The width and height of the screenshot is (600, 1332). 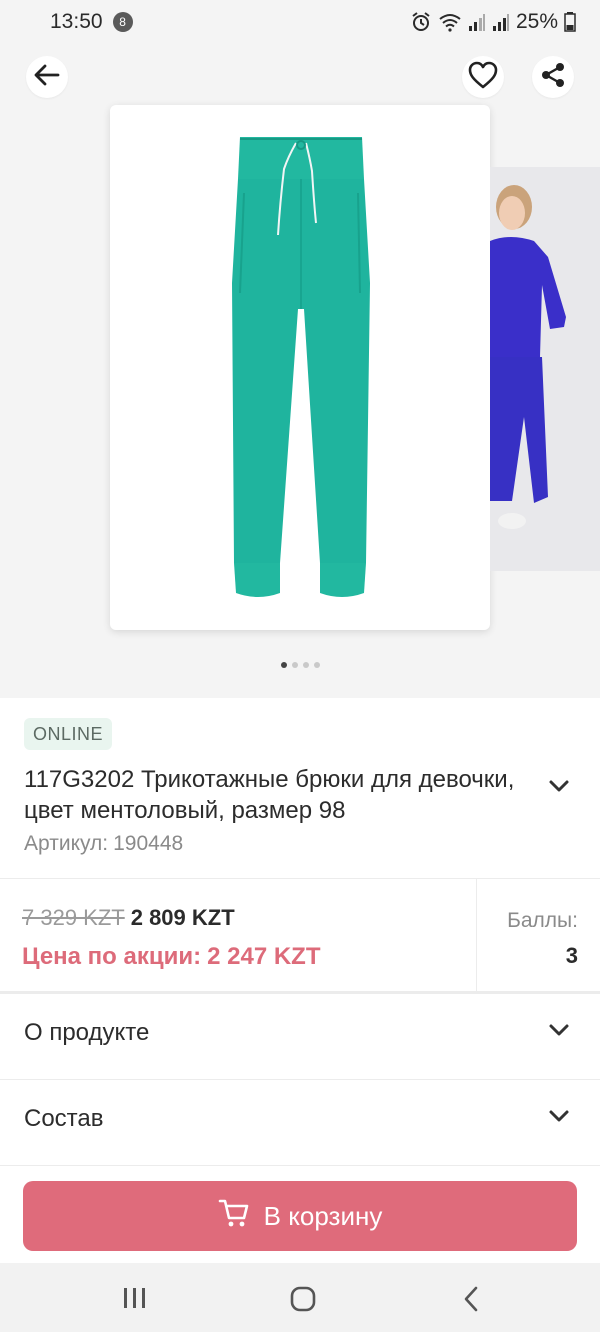 What do you see at coordinates (542, 920) in the screenshot?
I see `points-label: Баллы:` at bounding box center [542, 920].